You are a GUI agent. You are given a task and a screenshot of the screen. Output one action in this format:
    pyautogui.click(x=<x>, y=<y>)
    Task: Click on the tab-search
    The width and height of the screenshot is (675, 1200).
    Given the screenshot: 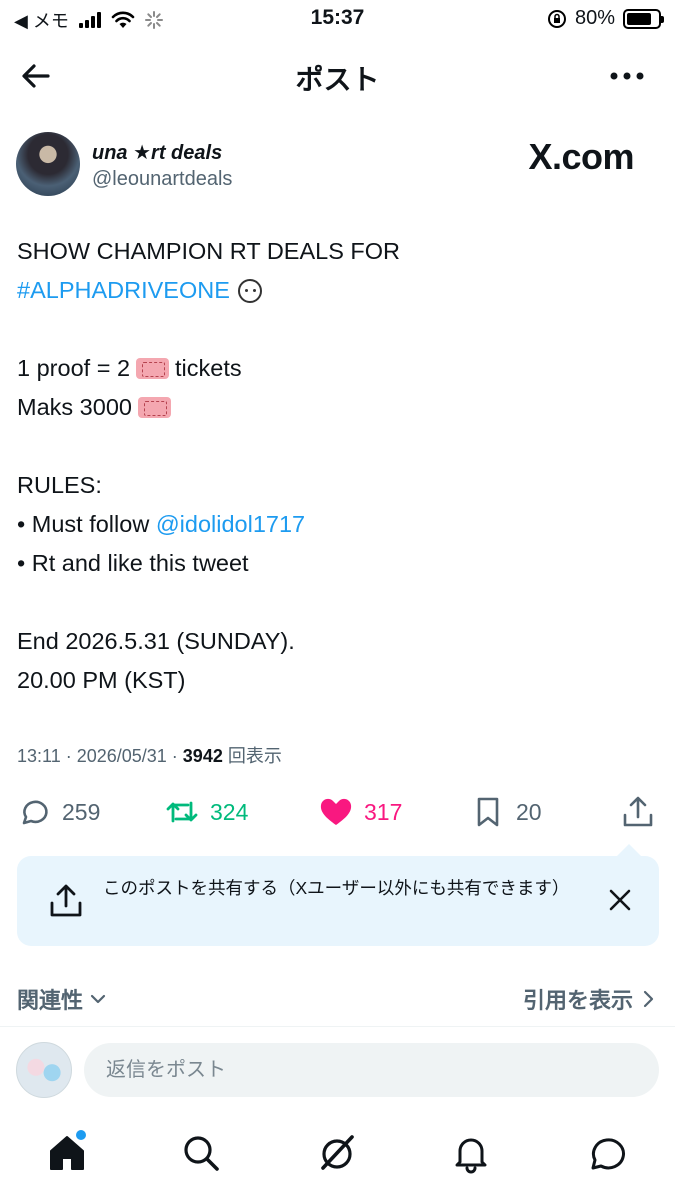 What is the action you would take?
    pyautogui.click(x=201, y=1153)
    